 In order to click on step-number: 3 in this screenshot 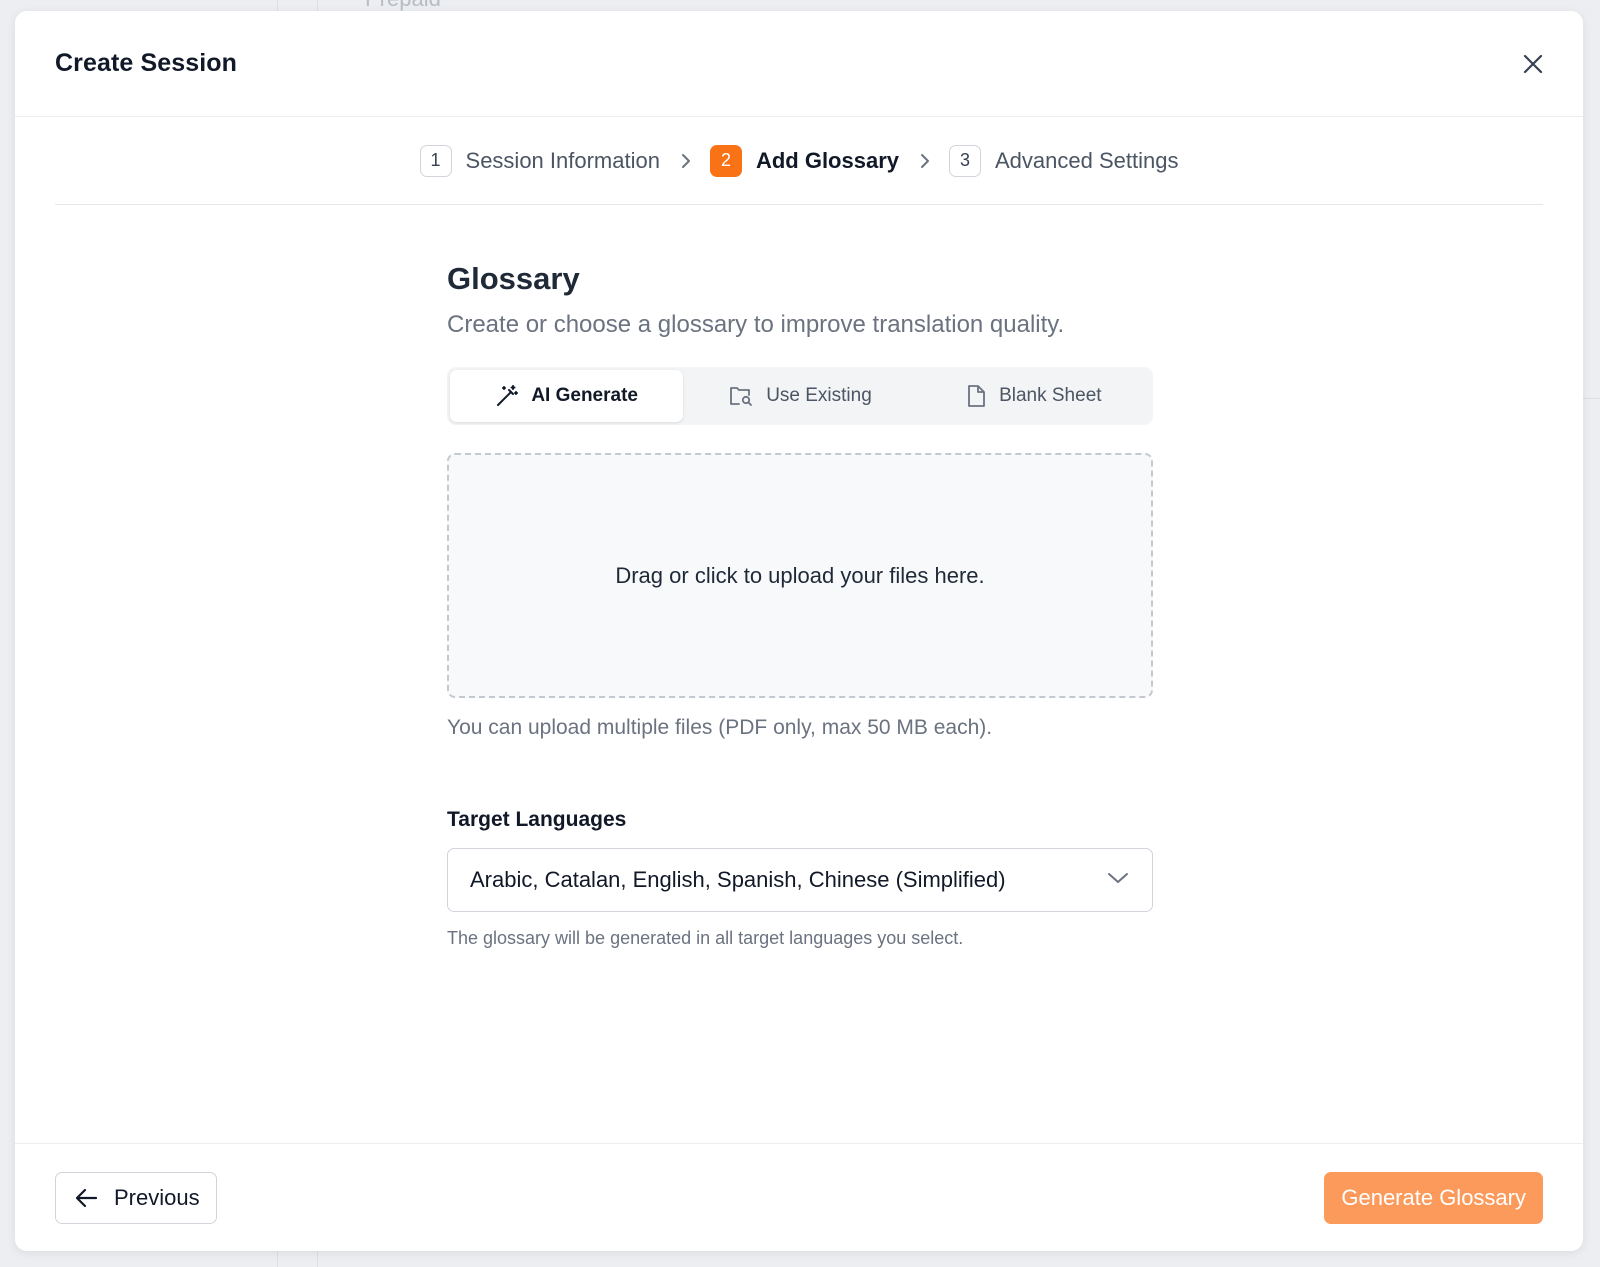, I will do `click(965, 160)`.